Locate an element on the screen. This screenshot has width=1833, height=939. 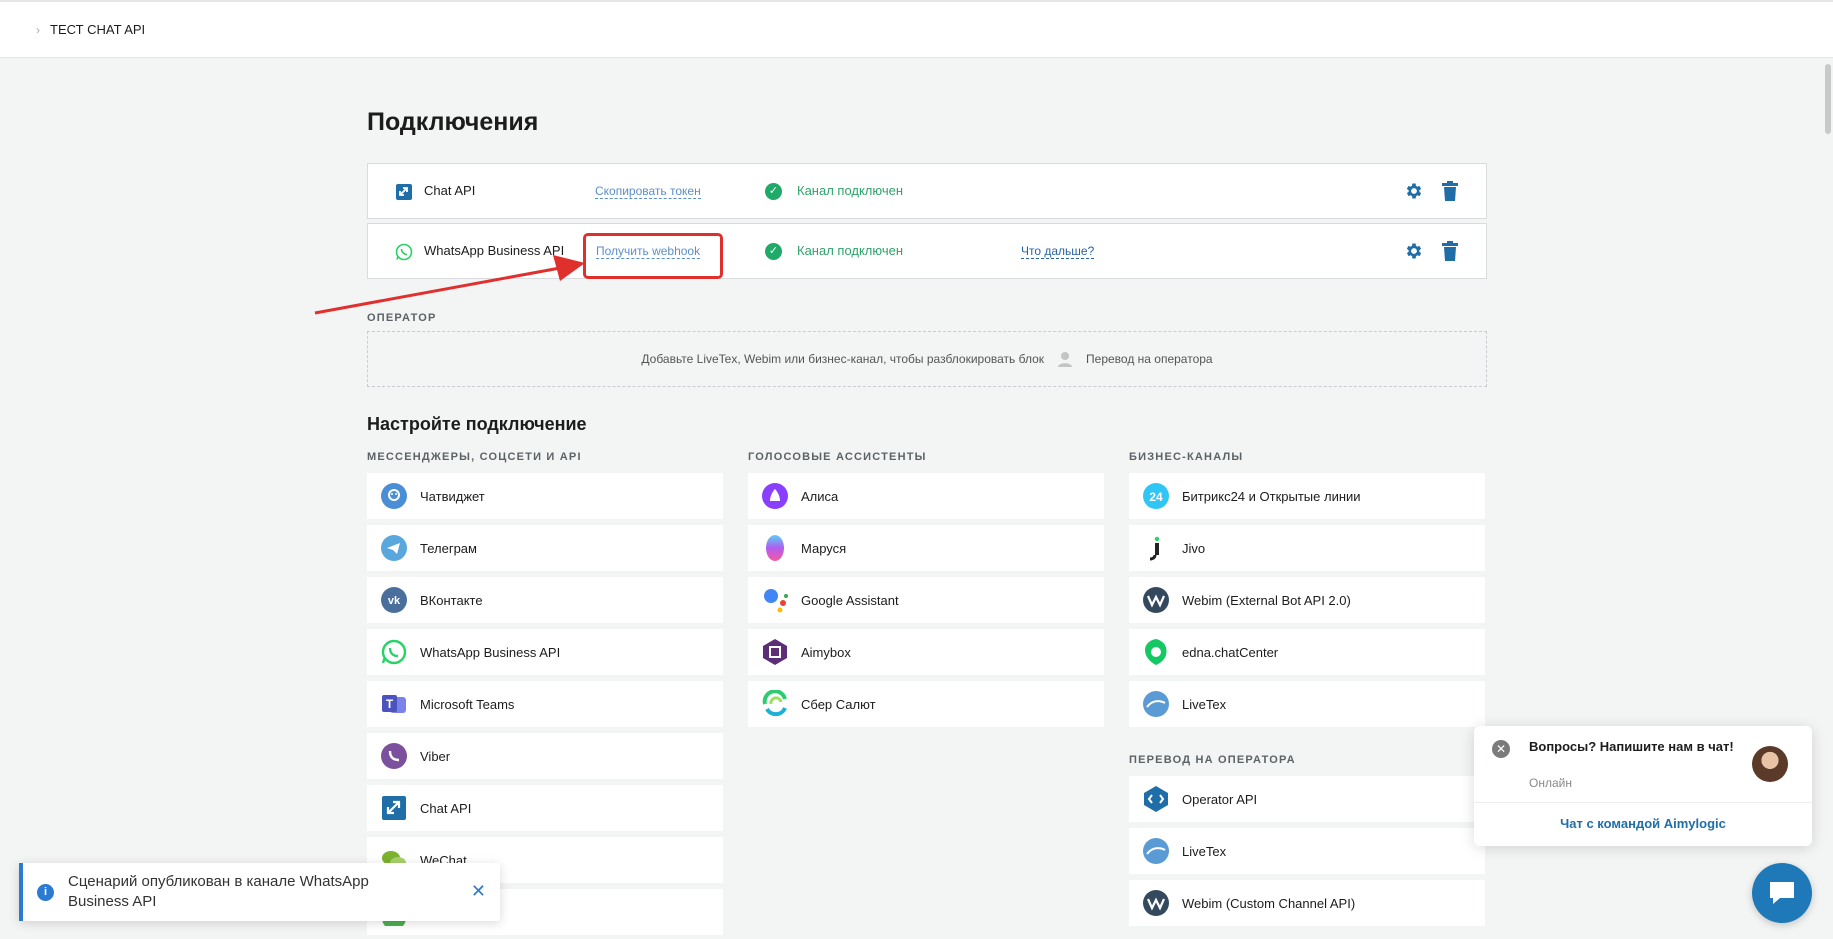
vk-icon: vk is located at coordinates (394, 600).